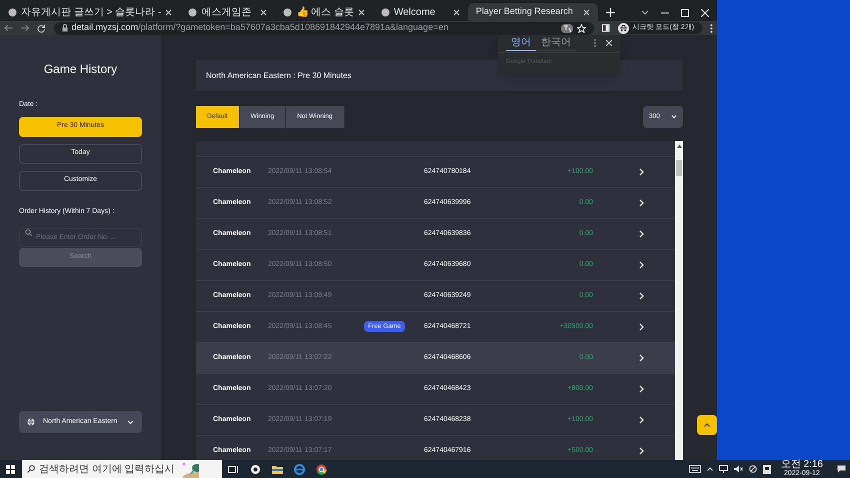 Image resolution: width=850 pixels, height=478 pixels. What do you see at coordinates (679, 300) in the screenshot?
I see `scrollbar` at bounding box center [679, 300].